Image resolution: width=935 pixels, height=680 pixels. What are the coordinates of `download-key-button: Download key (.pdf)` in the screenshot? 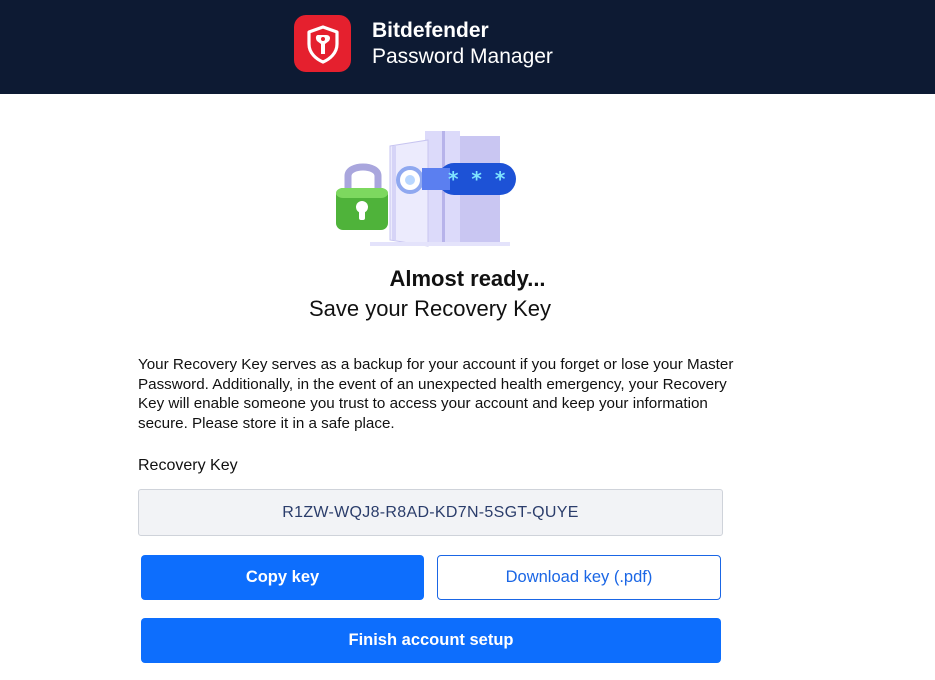 It's located at (579, 577).